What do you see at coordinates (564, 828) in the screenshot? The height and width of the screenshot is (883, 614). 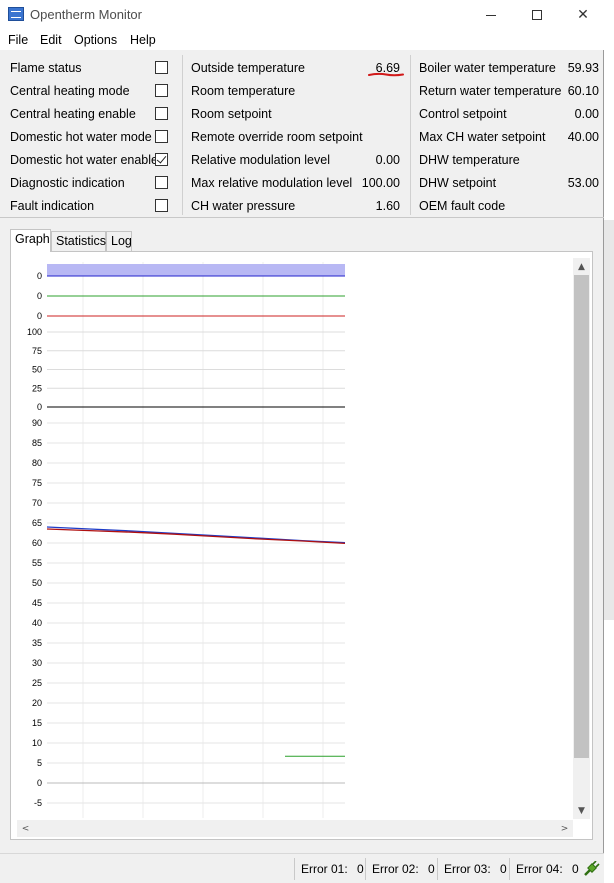 I see `scroll-right-icon: >` at bounding box center [564, 828].